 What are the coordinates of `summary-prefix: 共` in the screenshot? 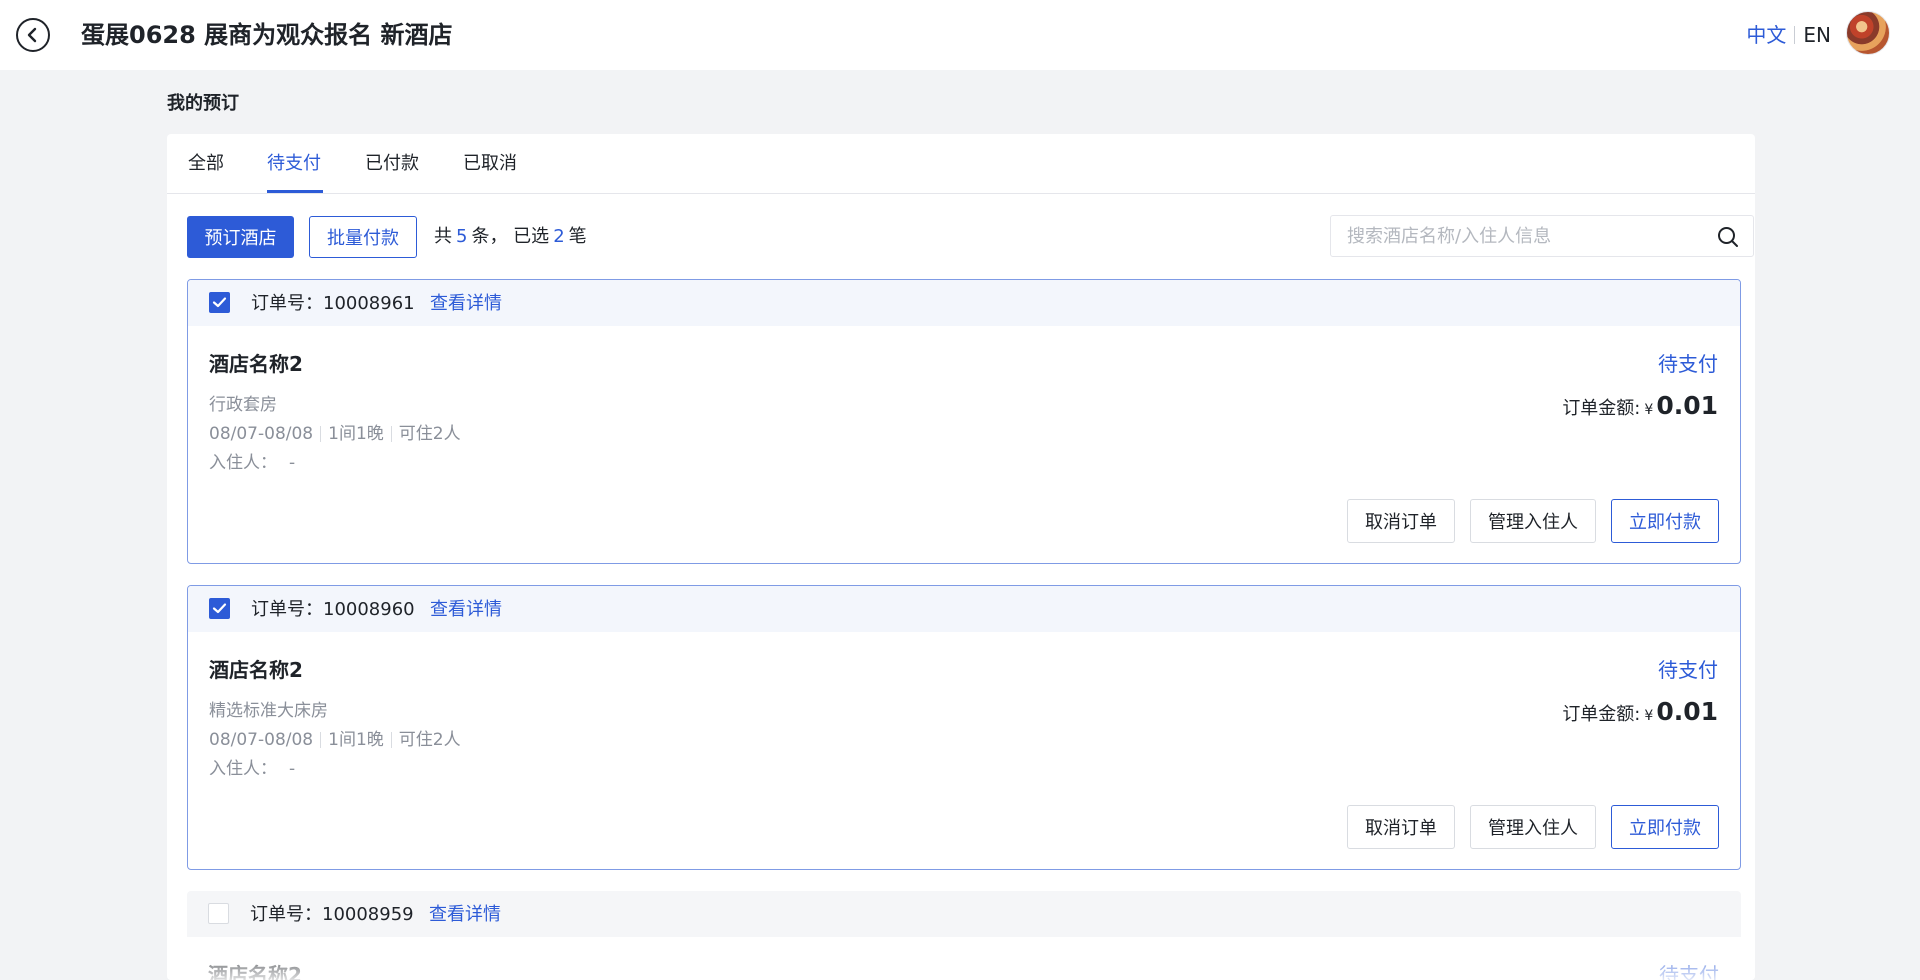 It's located at (443, 236).